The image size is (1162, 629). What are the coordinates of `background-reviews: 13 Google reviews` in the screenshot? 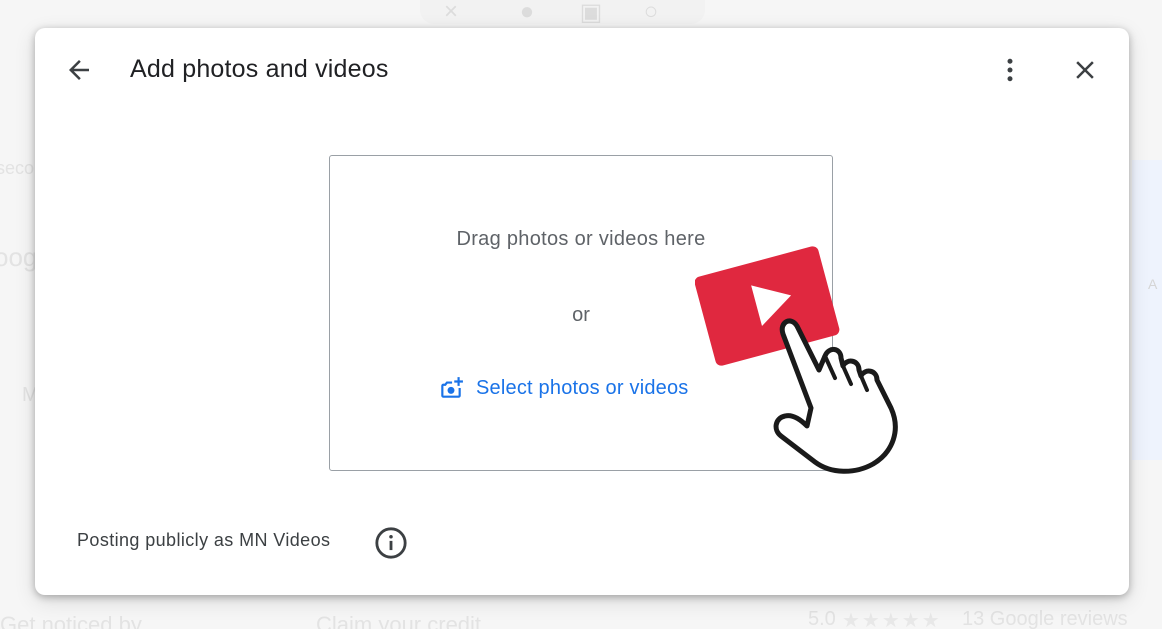 It's located at (1045, 618).